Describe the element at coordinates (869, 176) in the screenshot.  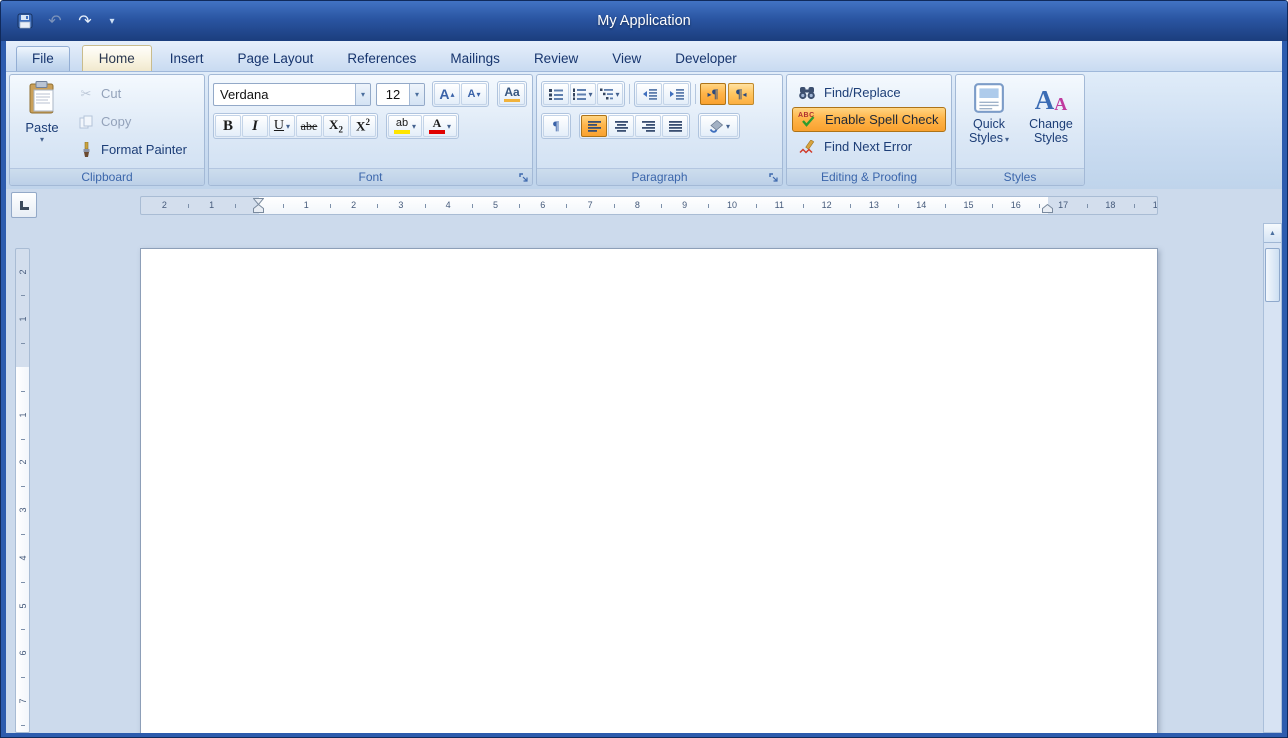
I see `editing-group-label: Editing & Proofing` at that location.